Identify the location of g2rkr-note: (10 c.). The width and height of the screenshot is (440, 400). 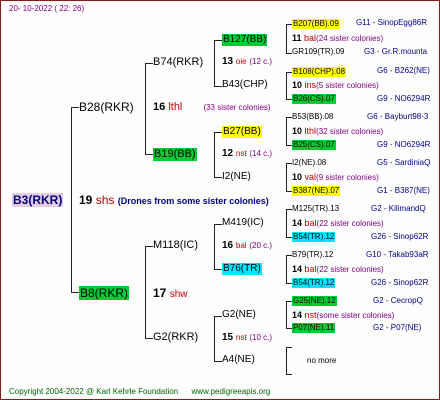
(261, 337).